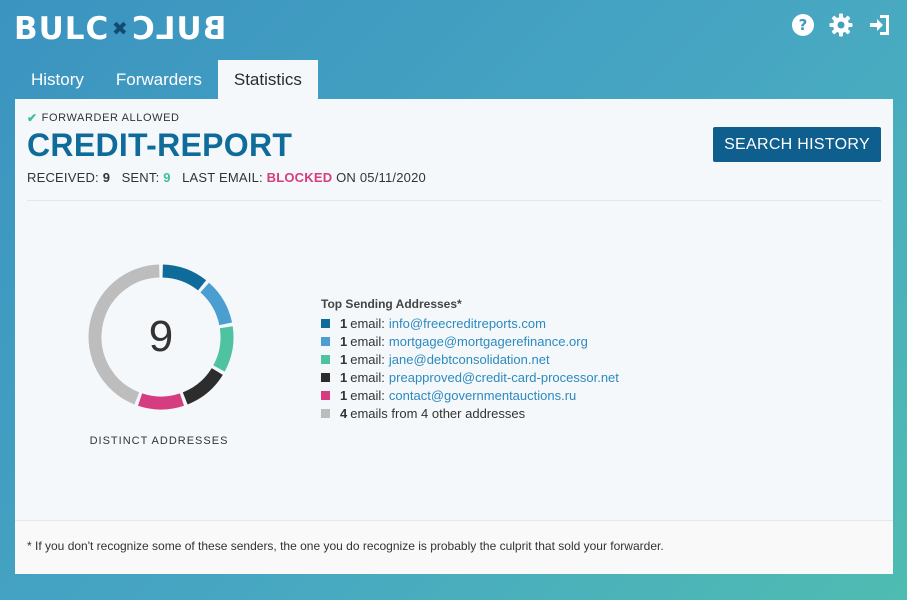  What do you see at coordinates (62, 29) in the screenshot?
I see `logo-text-left: BULC` at bounding box center [62, 29].